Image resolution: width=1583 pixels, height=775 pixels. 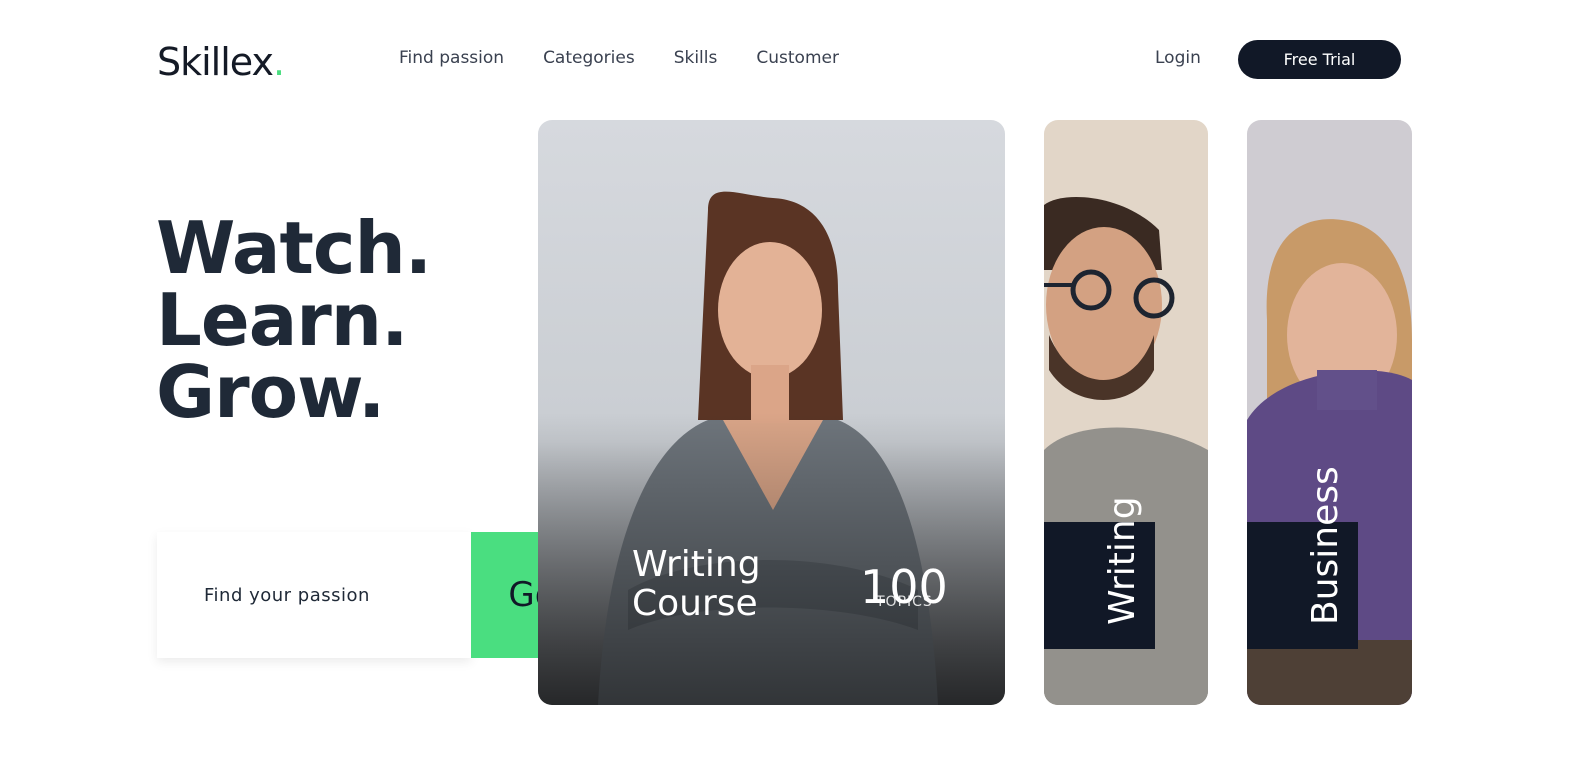 I want to click on course-title-line-1: Writing, so click(x=696, y=564).